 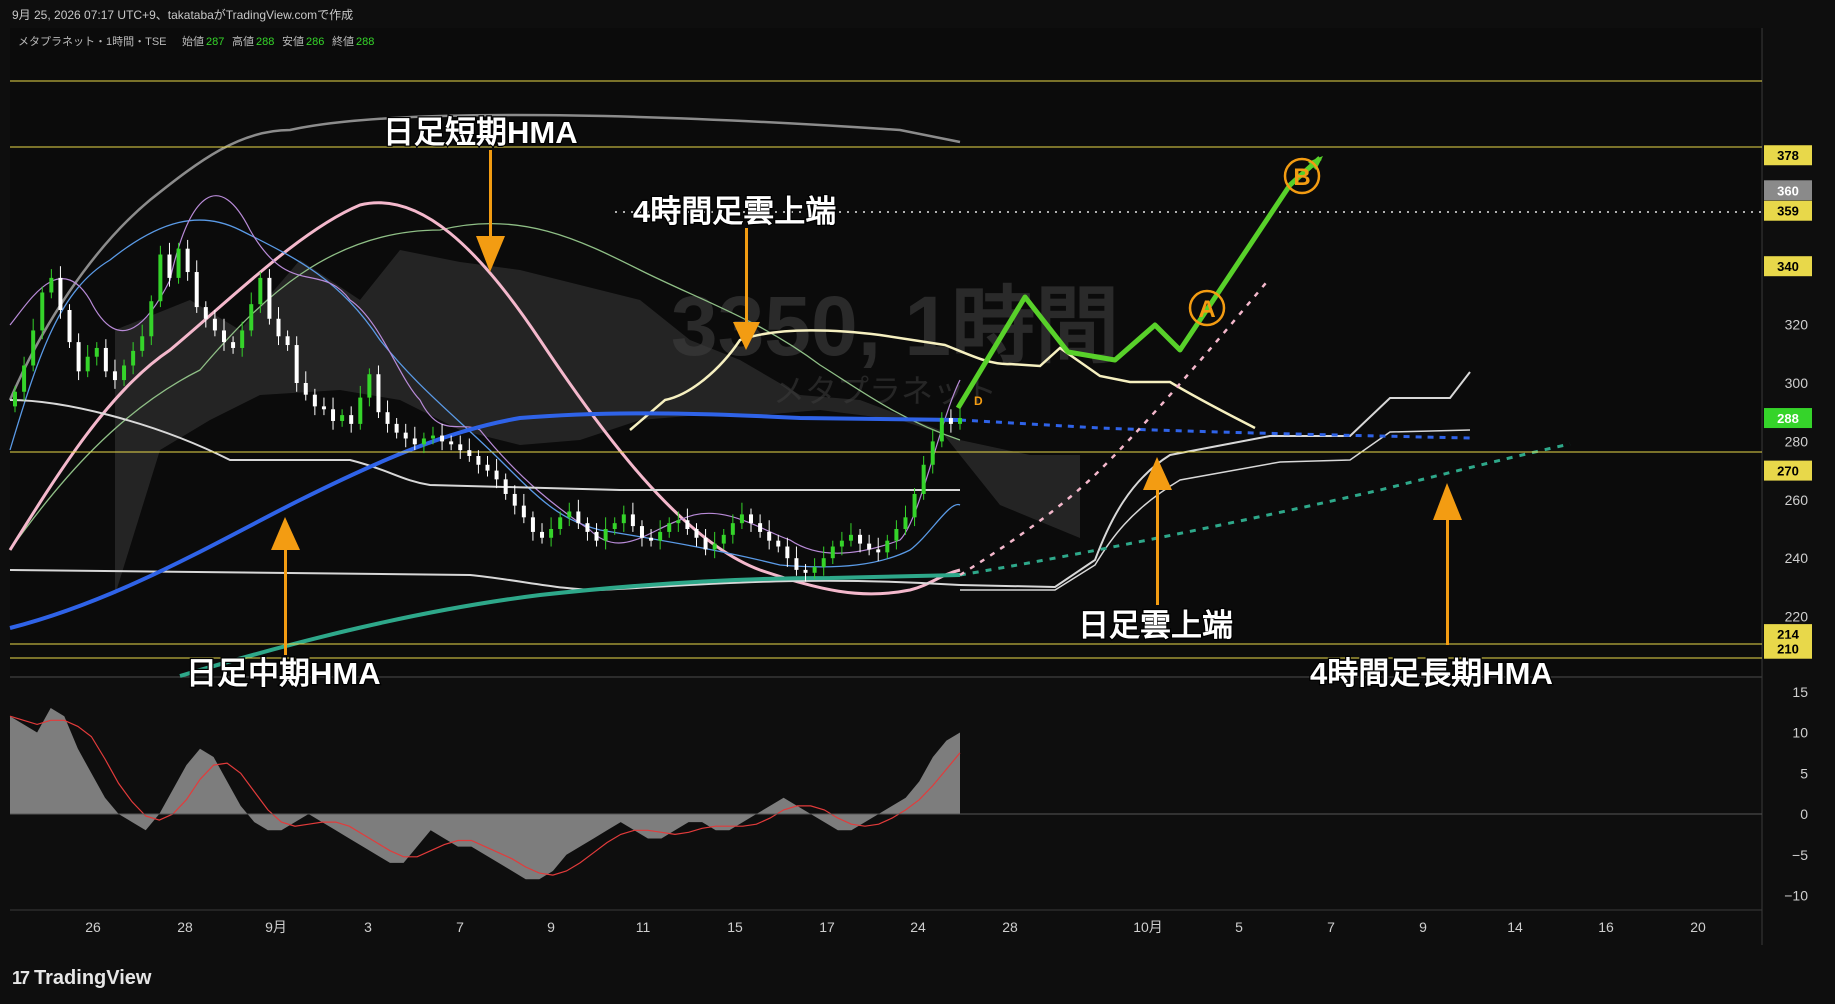 What do you see at coordinates (193, 41) in the screenshot?
I see `legend-open-label: 始値` at bounding box center [193, 41].